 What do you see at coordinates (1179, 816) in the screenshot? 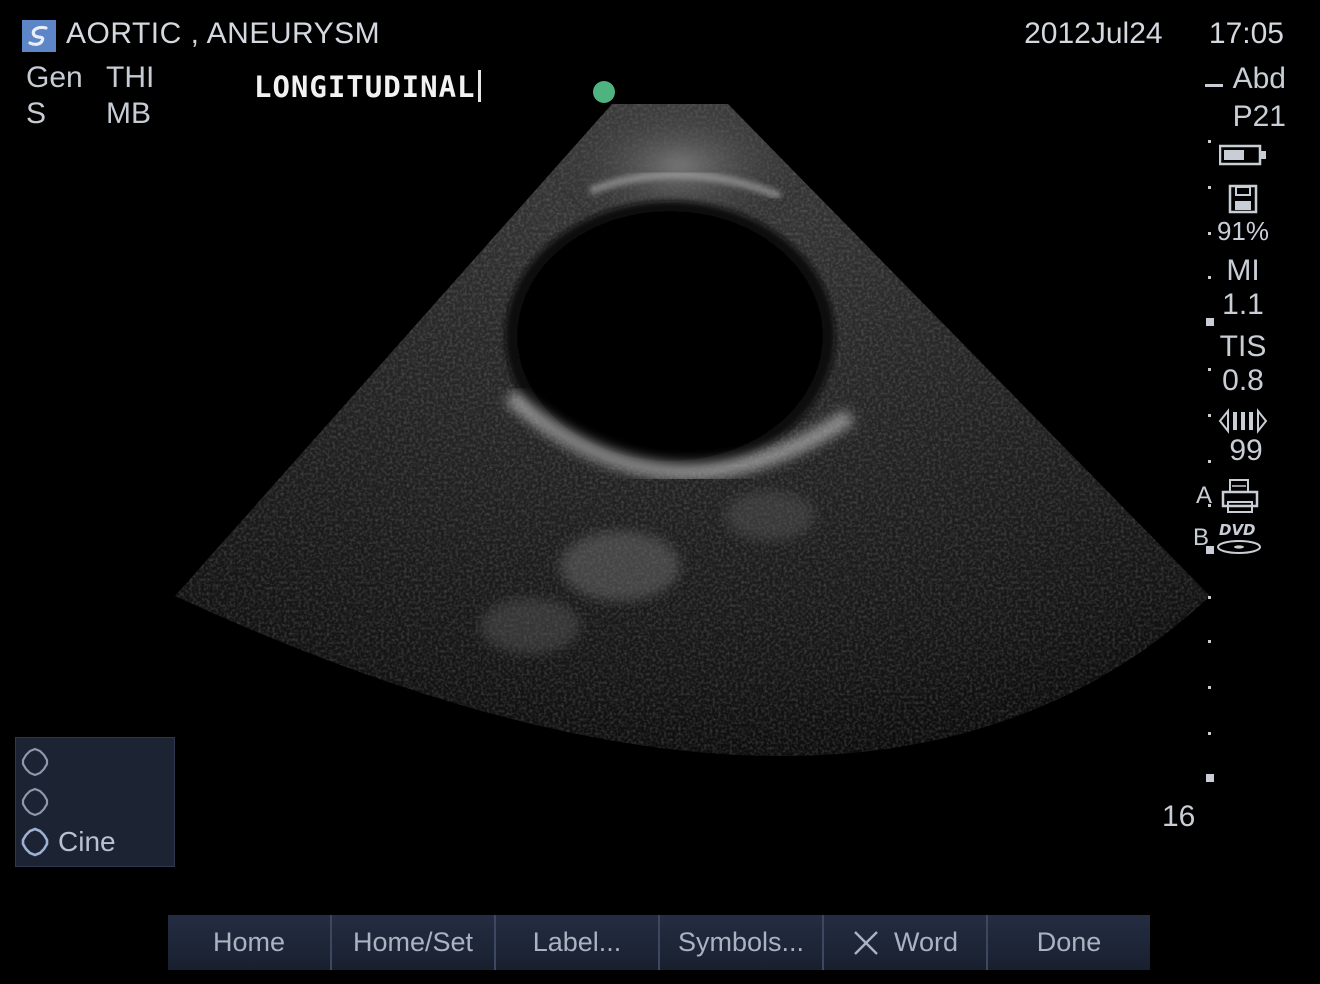
I see `depth-value: 16` at bounding box center [1179, 816].